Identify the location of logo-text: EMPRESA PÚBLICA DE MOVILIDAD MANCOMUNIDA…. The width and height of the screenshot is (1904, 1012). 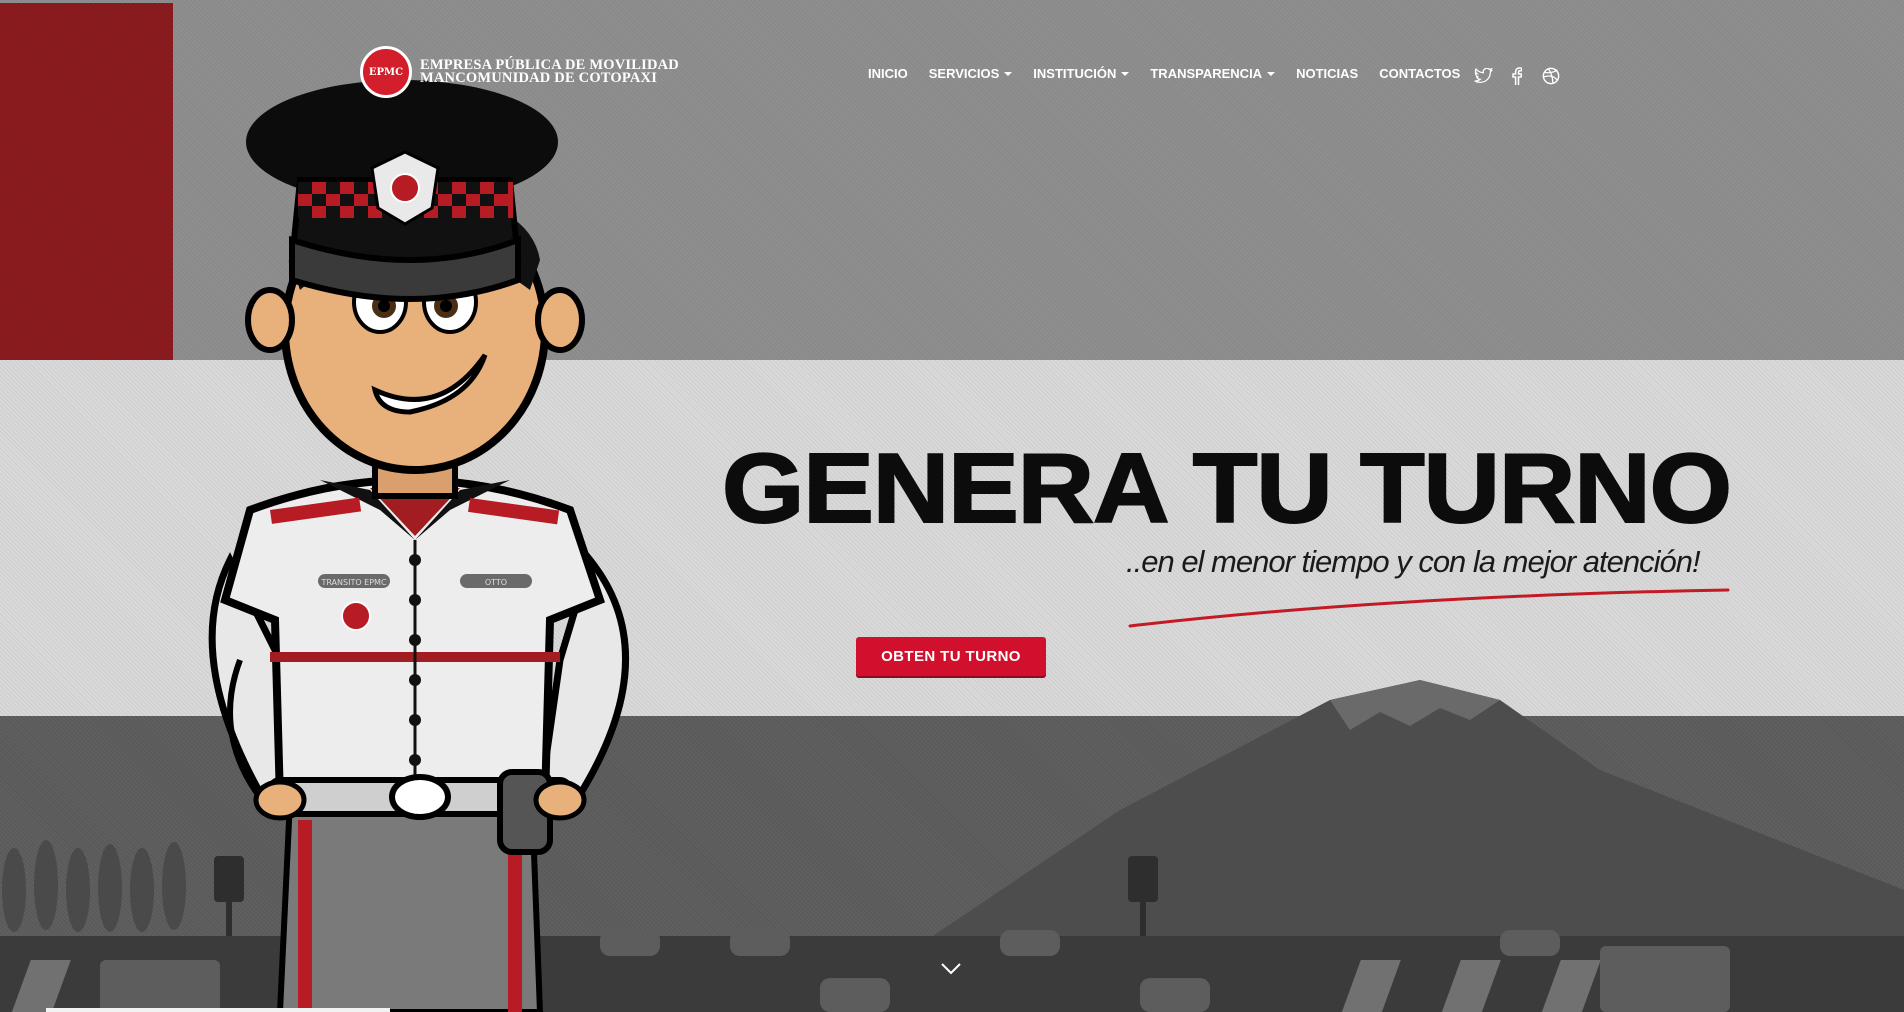
(549, 72).